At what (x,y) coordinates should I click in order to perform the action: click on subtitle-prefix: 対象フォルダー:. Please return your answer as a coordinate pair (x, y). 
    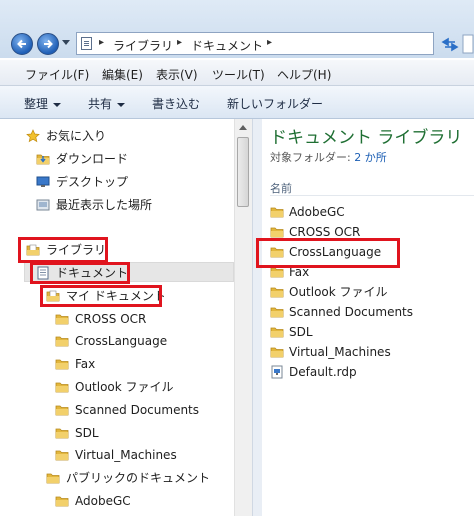
    Looking at the image, I should click on (310, 157).